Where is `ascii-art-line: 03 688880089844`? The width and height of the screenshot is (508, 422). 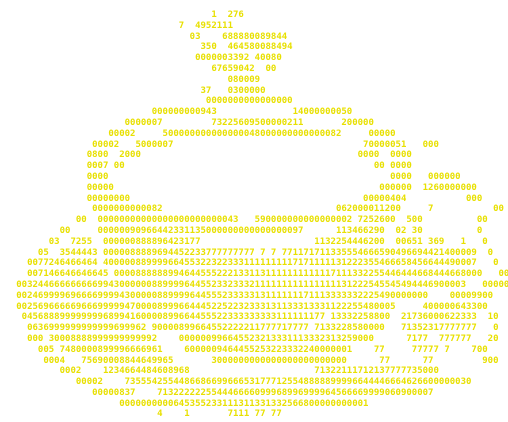
ascii-art-line: 03 688880089844 is located at coordinates (144, 36).